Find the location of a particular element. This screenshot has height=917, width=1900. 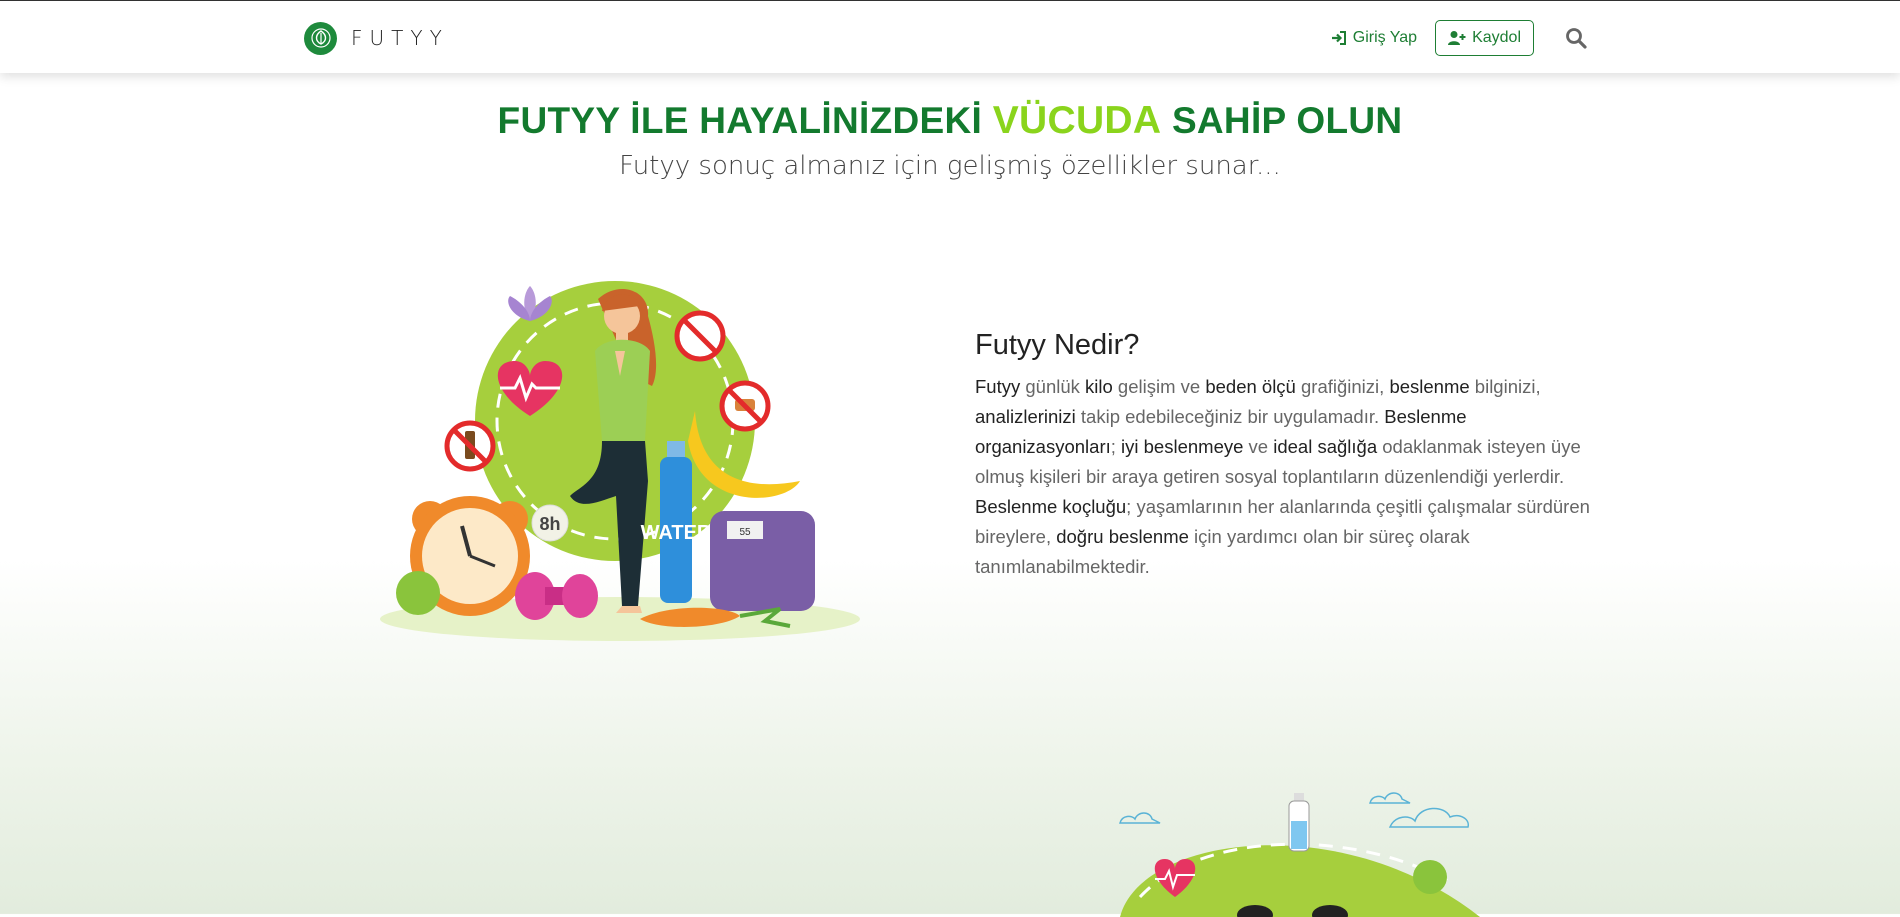

about-text: ; is located at coordinates (1116, 446).